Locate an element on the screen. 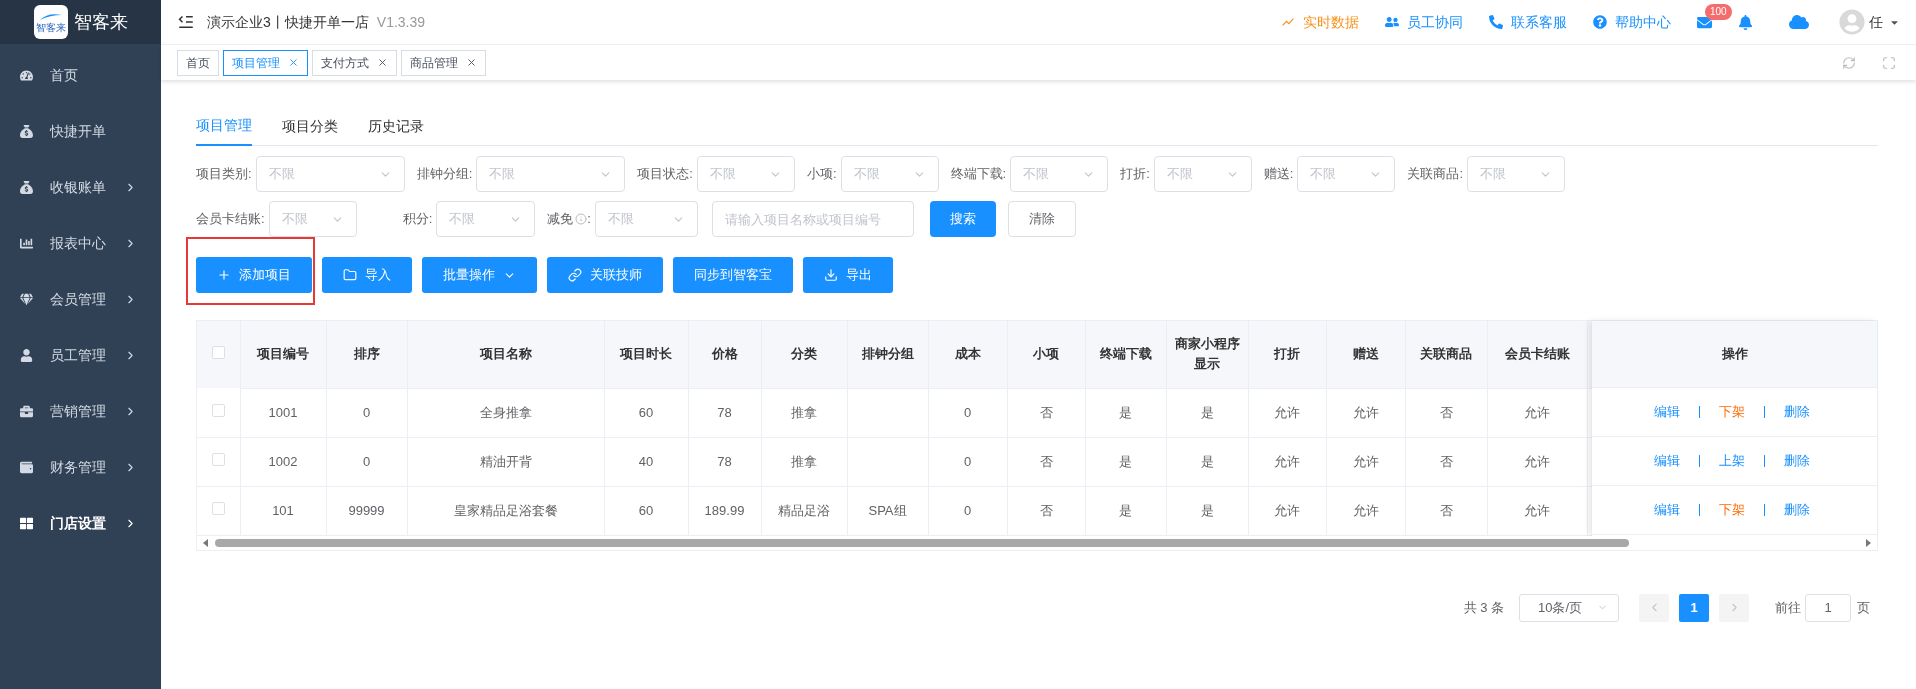 This screenshot has width=1916, height=689. action-button: 导出 is located at coordinates (848, 275).